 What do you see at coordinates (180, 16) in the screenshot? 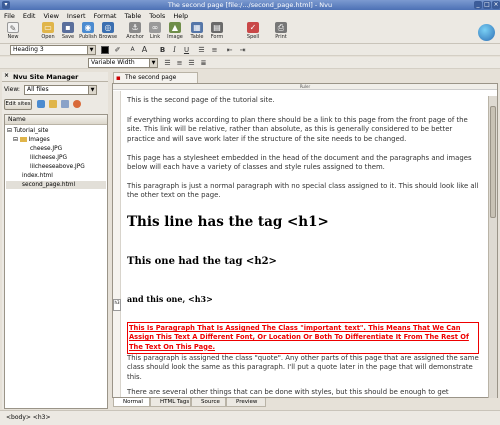
I see `menu-help: Help` at bounding box center [180, 16].